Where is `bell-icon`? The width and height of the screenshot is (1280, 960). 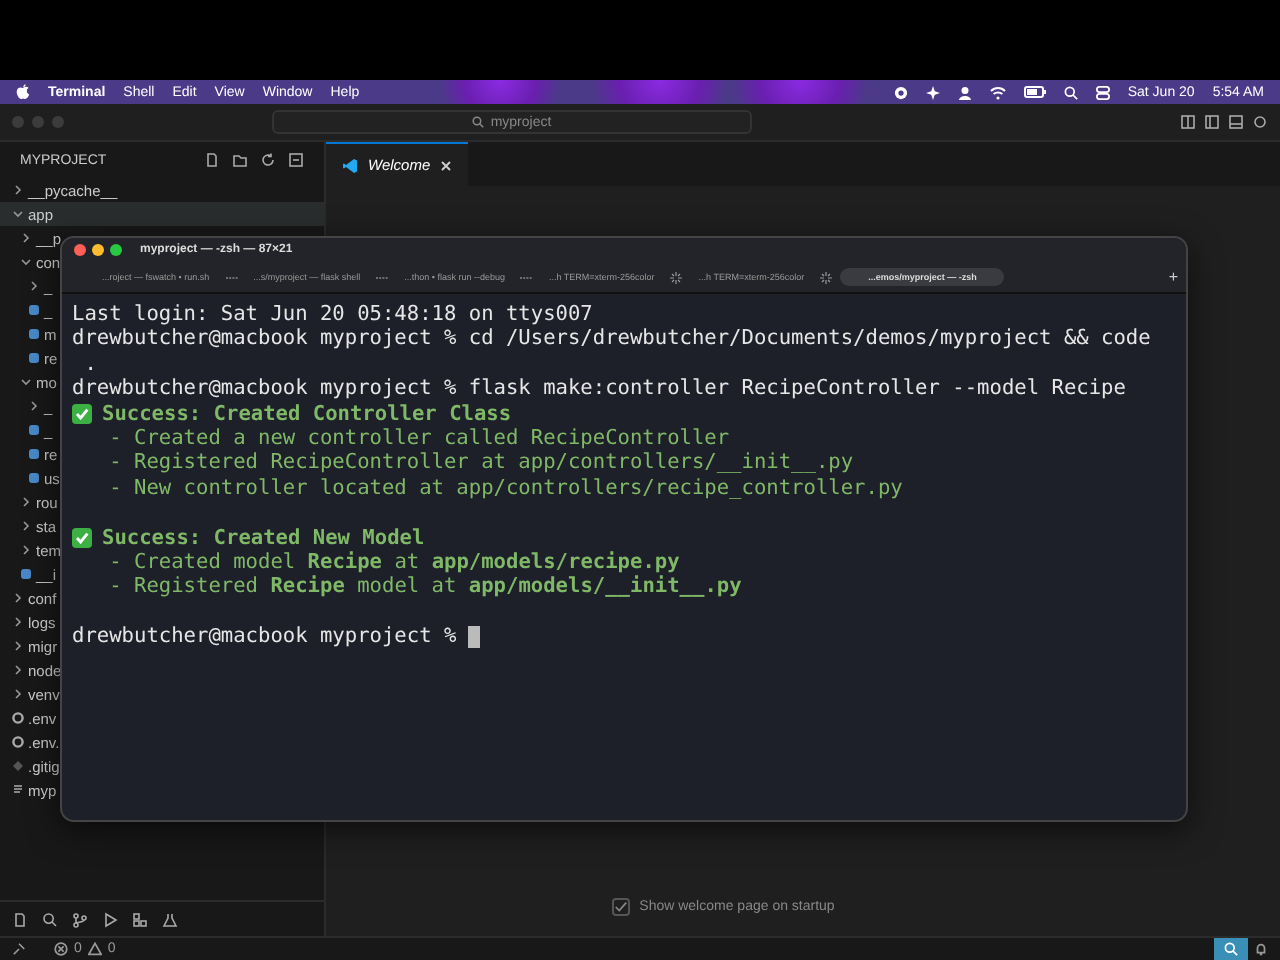
bell-icon is located at coordinates (1261, 949).